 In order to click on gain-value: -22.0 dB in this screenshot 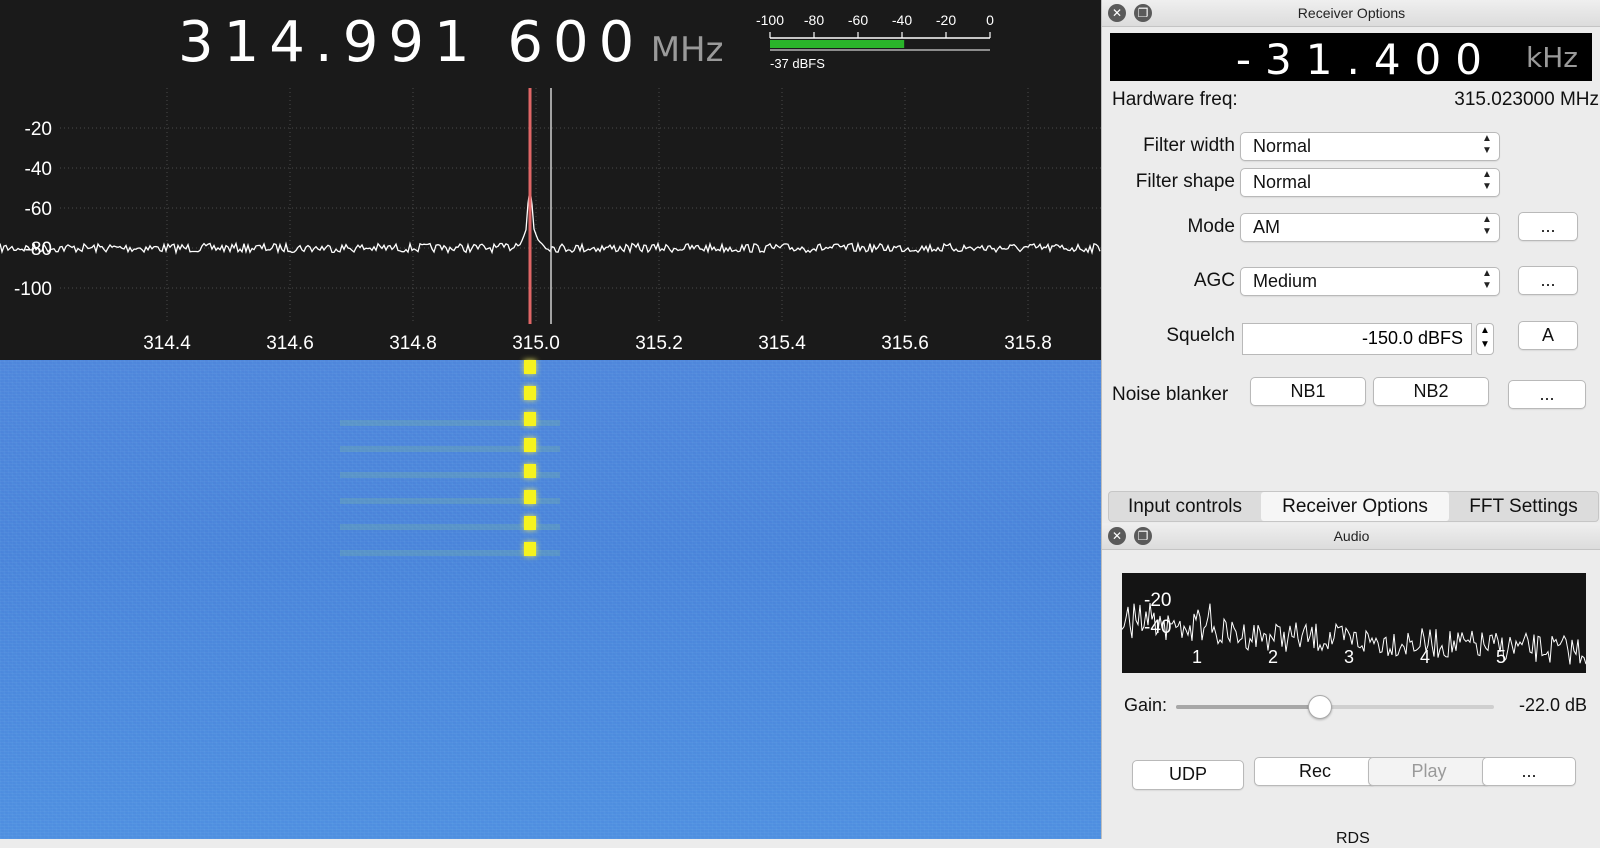, I will do `click(1552, 705)`.